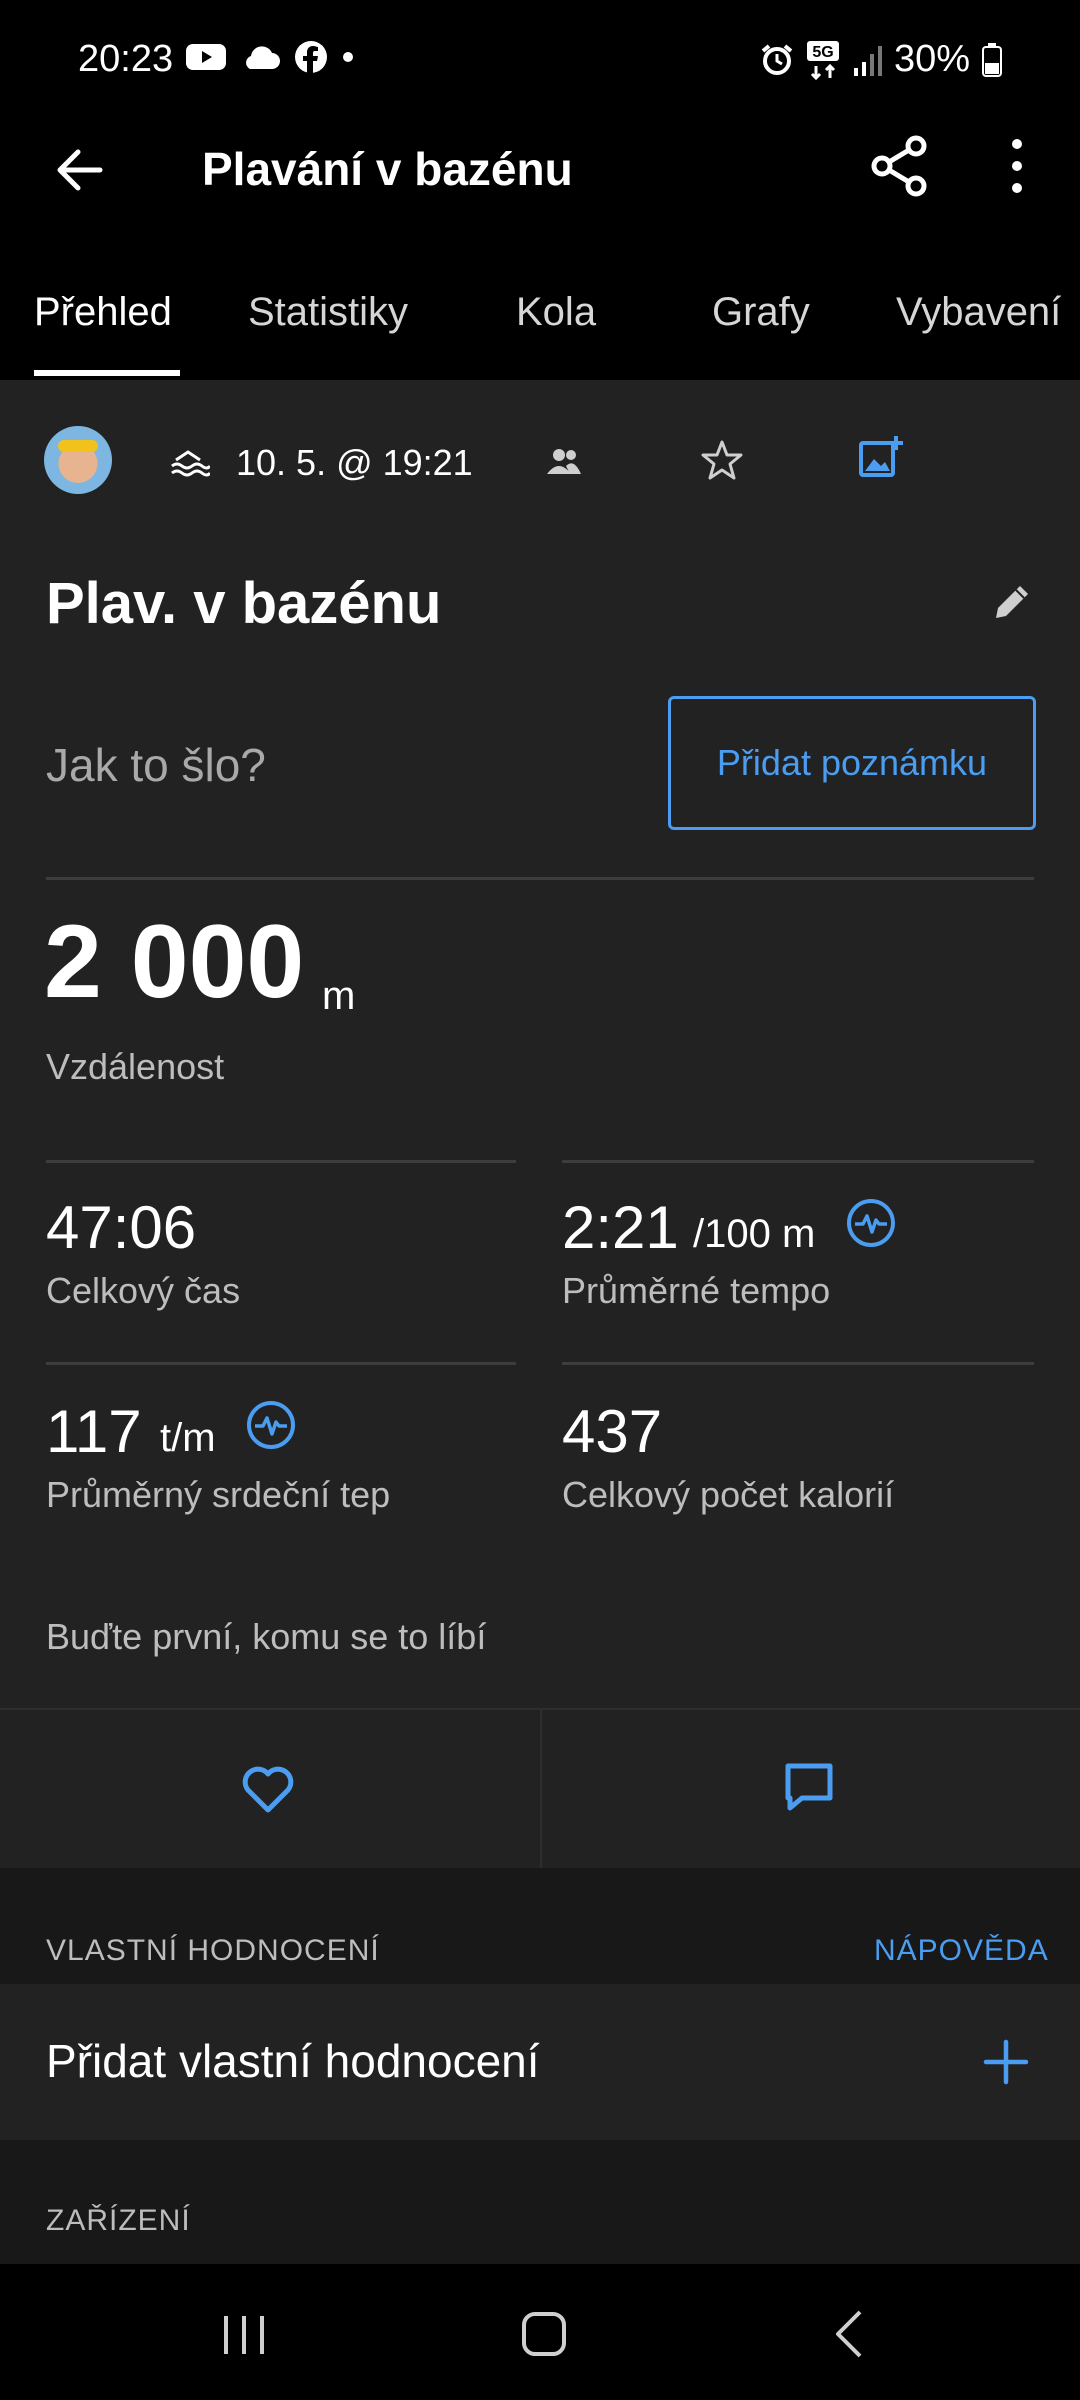 Image resolution: width=1080 pixels, height=2400 pixels. Describe the element at coordinates (80, 170) in the screenshot. I see `back-arrow-icon` at that location.